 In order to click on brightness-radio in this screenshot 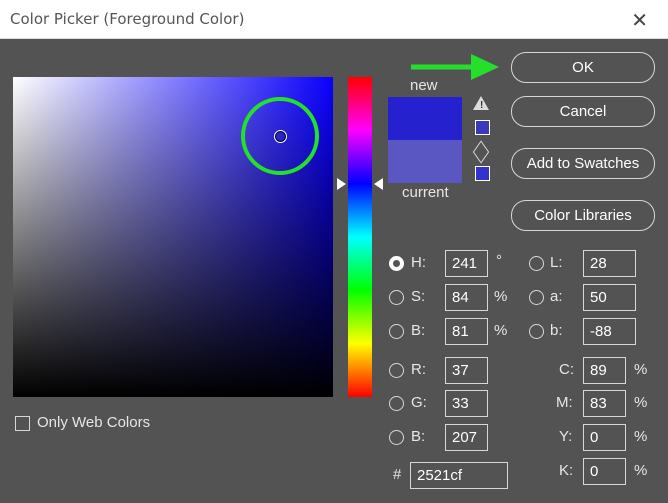, I will do `click(396, 331)`.